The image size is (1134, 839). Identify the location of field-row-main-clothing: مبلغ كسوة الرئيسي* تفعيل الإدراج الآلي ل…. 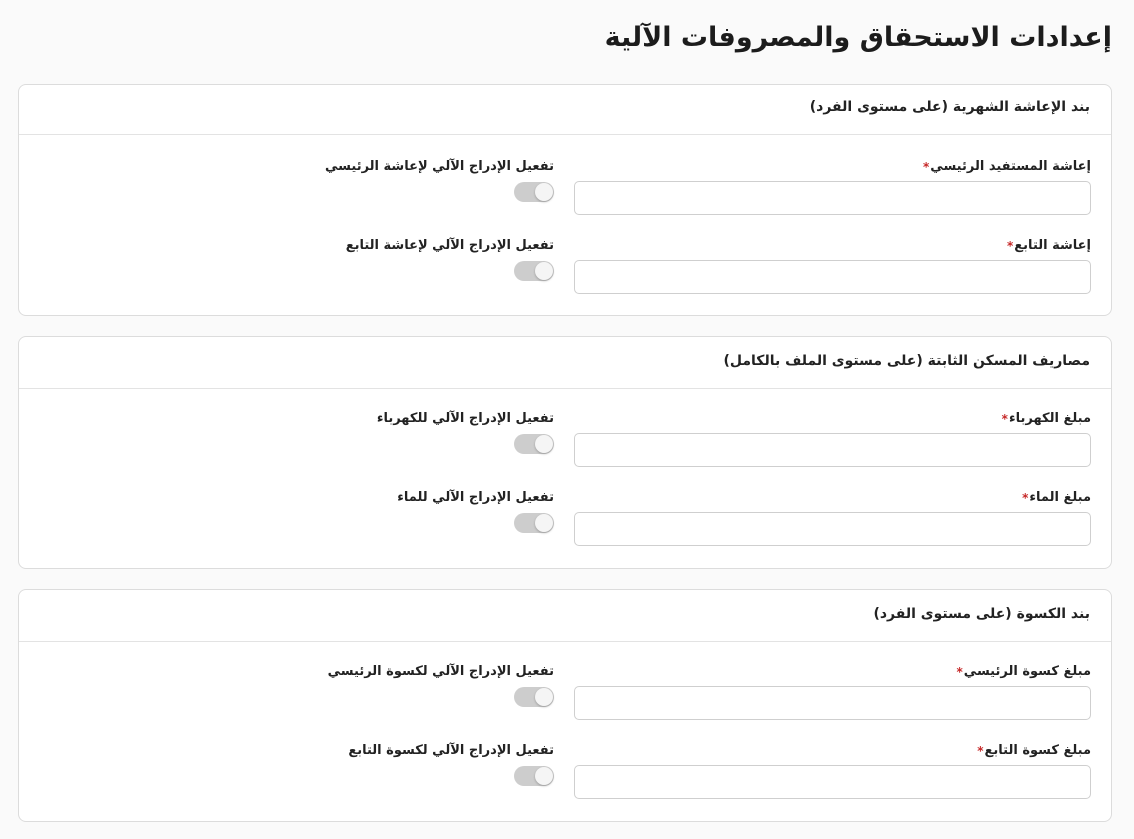
(565, 694).